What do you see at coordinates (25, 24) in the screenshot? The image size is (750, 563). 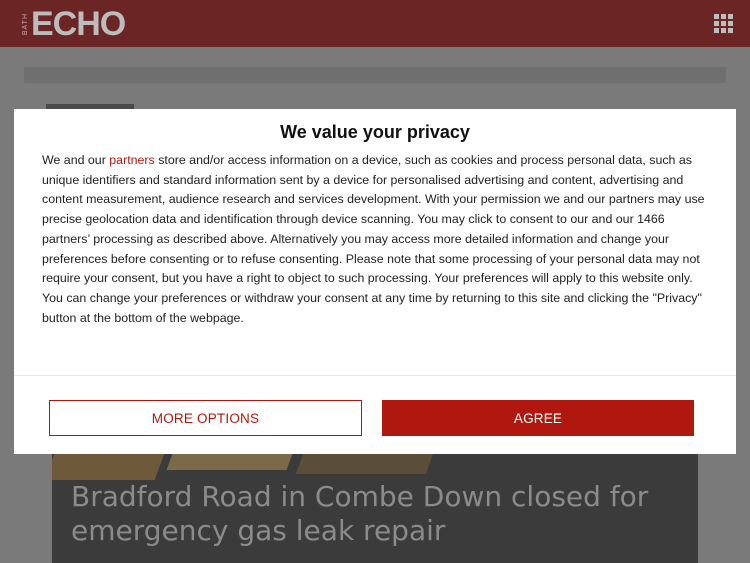 I see `logo-small-text: BATH` at bounding box center [25, 24].